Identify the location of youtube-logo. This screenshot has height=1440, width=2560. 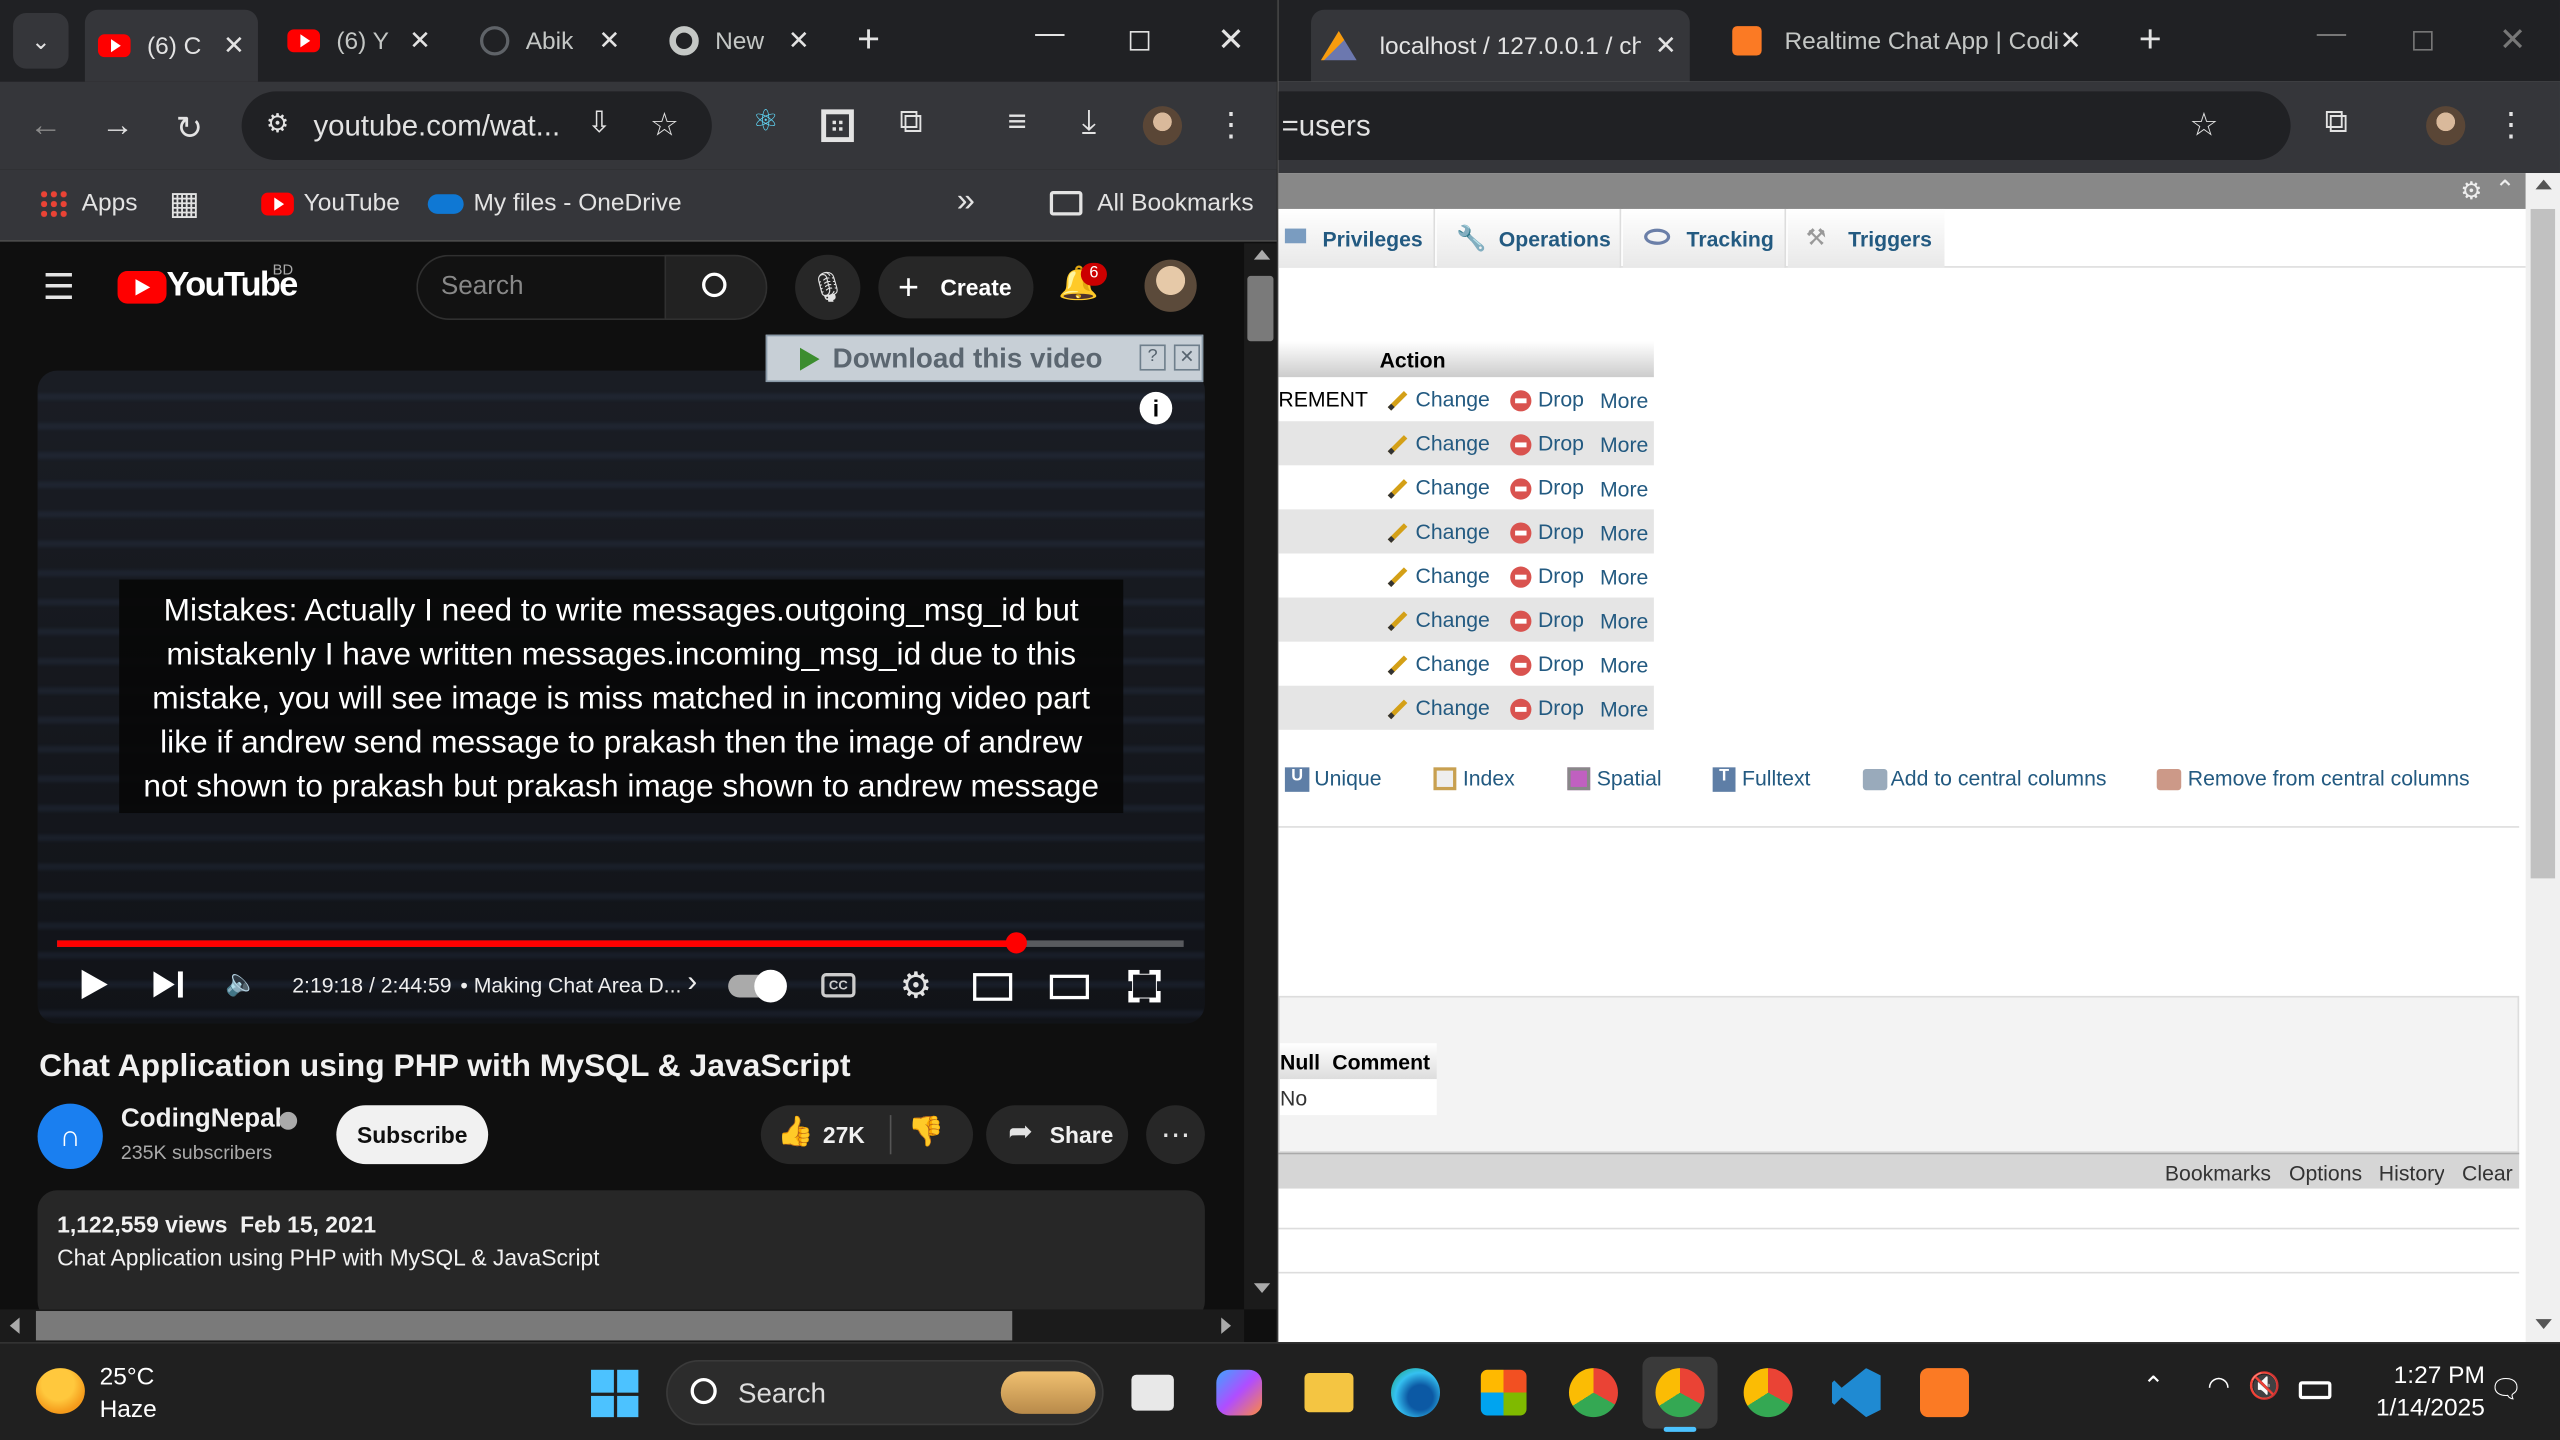
(142, 287).